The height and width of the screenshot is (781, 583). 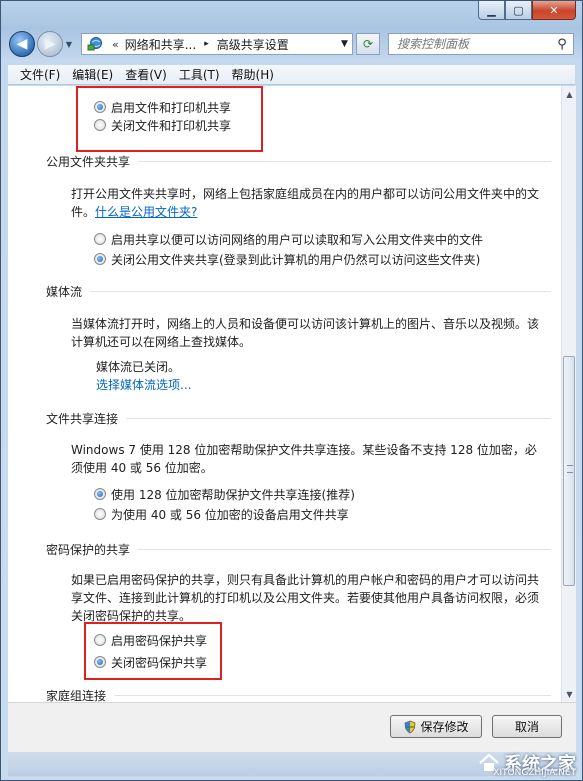 What do you see at coordinates (82, 418) in the screenshot?
I see `file-sharing-title: 文件共享连接` at bounding box center [82, 418].